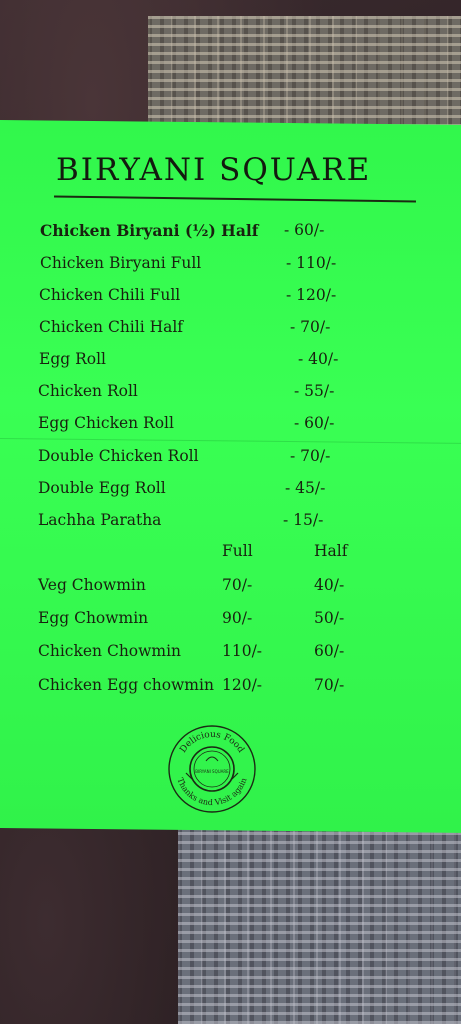 The image size is (461, 1024). I want to click on item-price-half: 70/-, so click(329, 685).